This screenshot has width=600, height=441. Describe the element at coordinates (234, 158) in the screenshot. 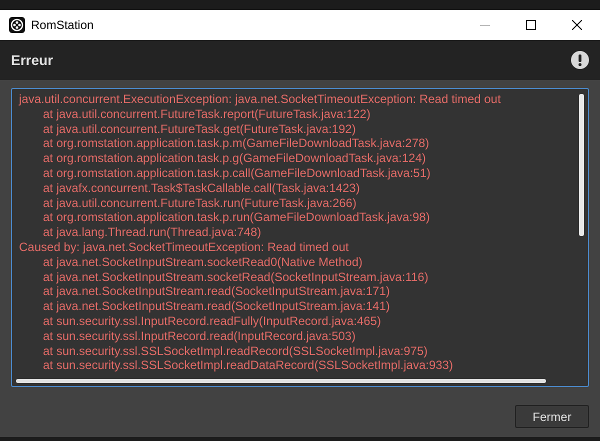

I see `log-line: at org.romstation.application.task.p.g(GameFileDownloadTask.java:124)` at that location.